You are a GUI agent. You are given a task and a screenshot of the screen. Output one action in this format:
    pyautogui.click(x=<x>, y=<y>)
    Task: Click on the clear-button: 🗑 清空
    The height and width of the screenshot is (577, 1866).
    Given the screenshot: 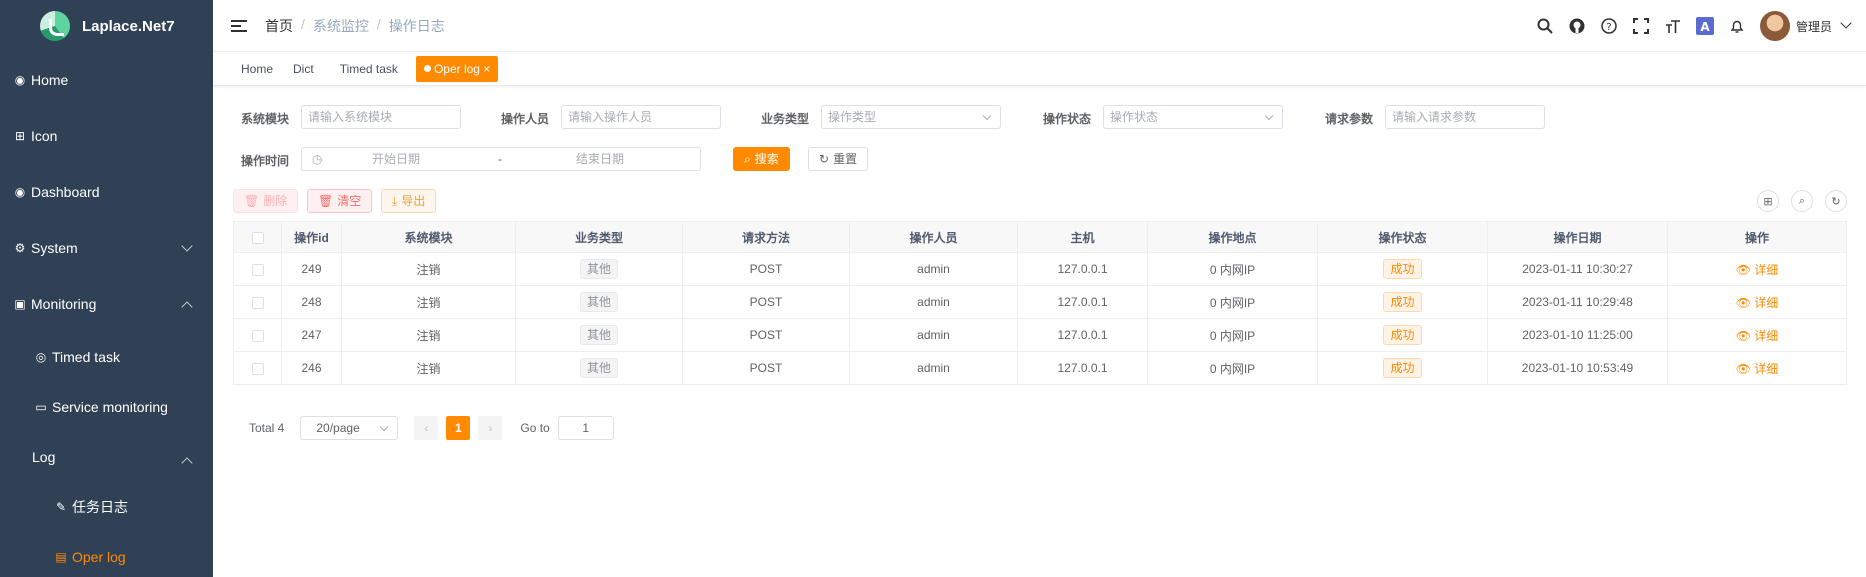 What is the action you would take?
    pyautogui.click(x=340, y=201)
    